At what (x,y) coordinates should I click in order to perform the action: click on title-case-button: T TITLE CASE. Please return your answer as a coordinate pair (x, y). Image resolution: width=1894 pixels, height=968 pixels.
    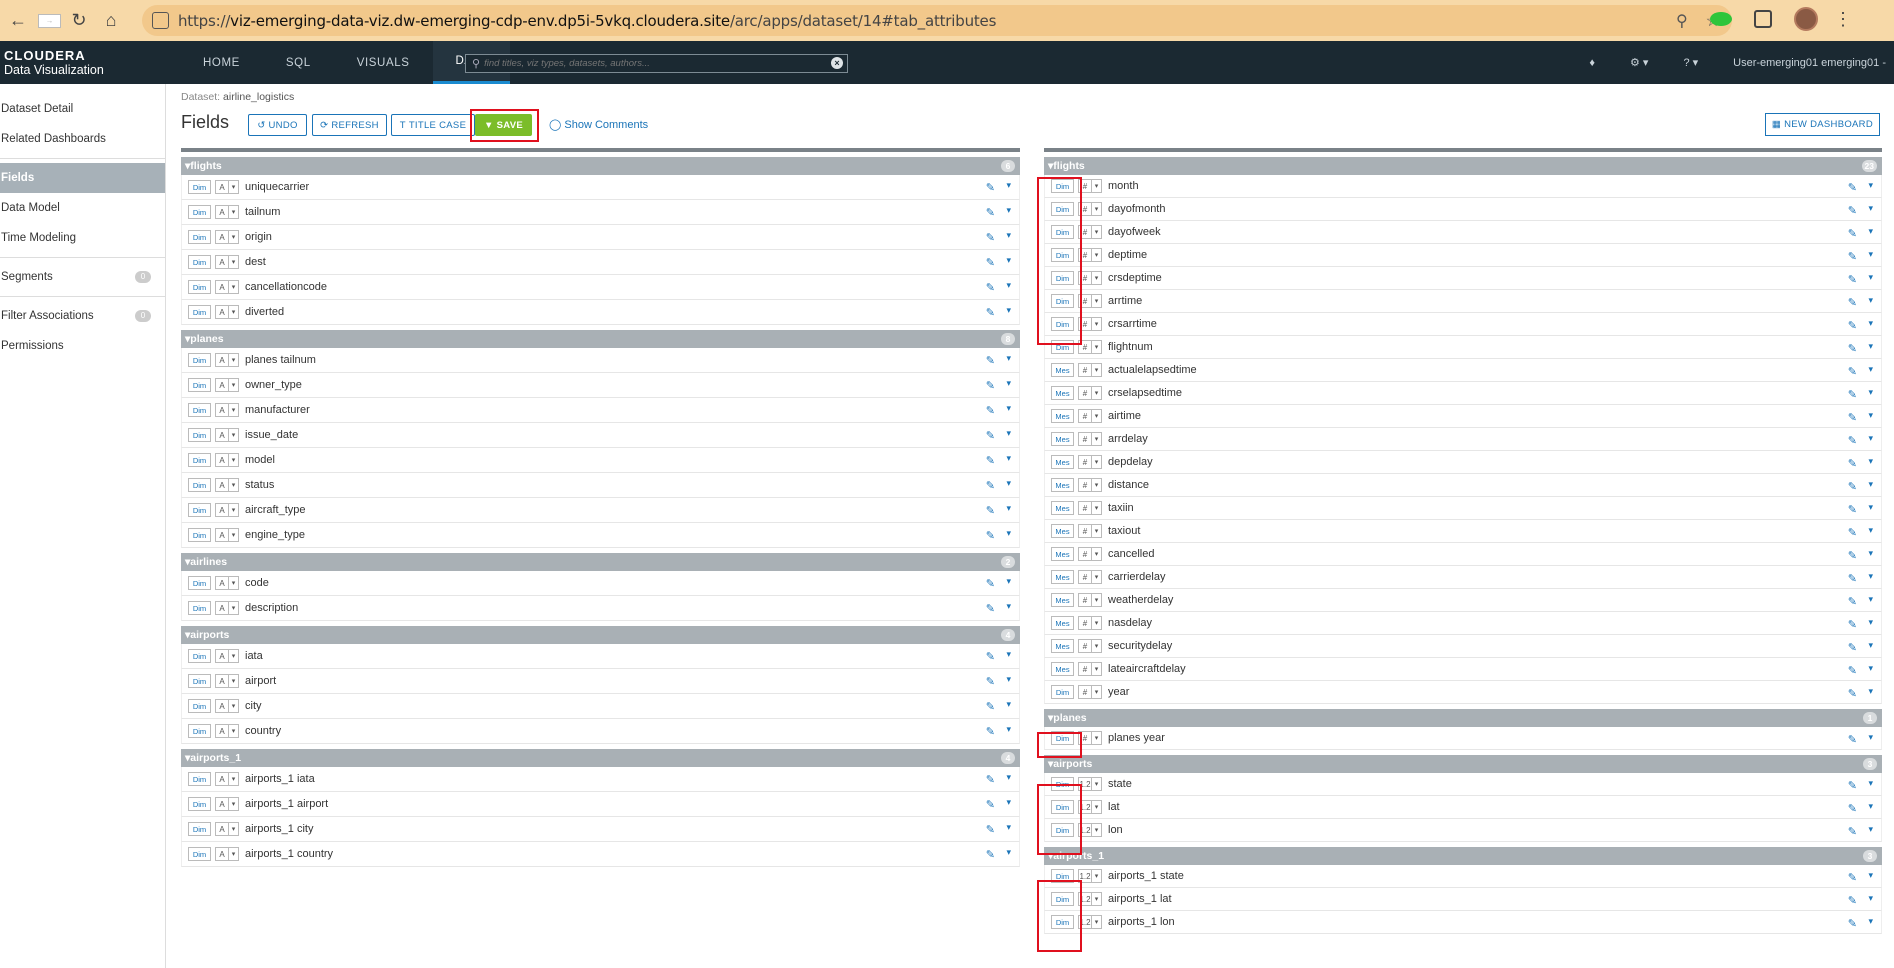
    Looking at the image, I should click on (433, 125).